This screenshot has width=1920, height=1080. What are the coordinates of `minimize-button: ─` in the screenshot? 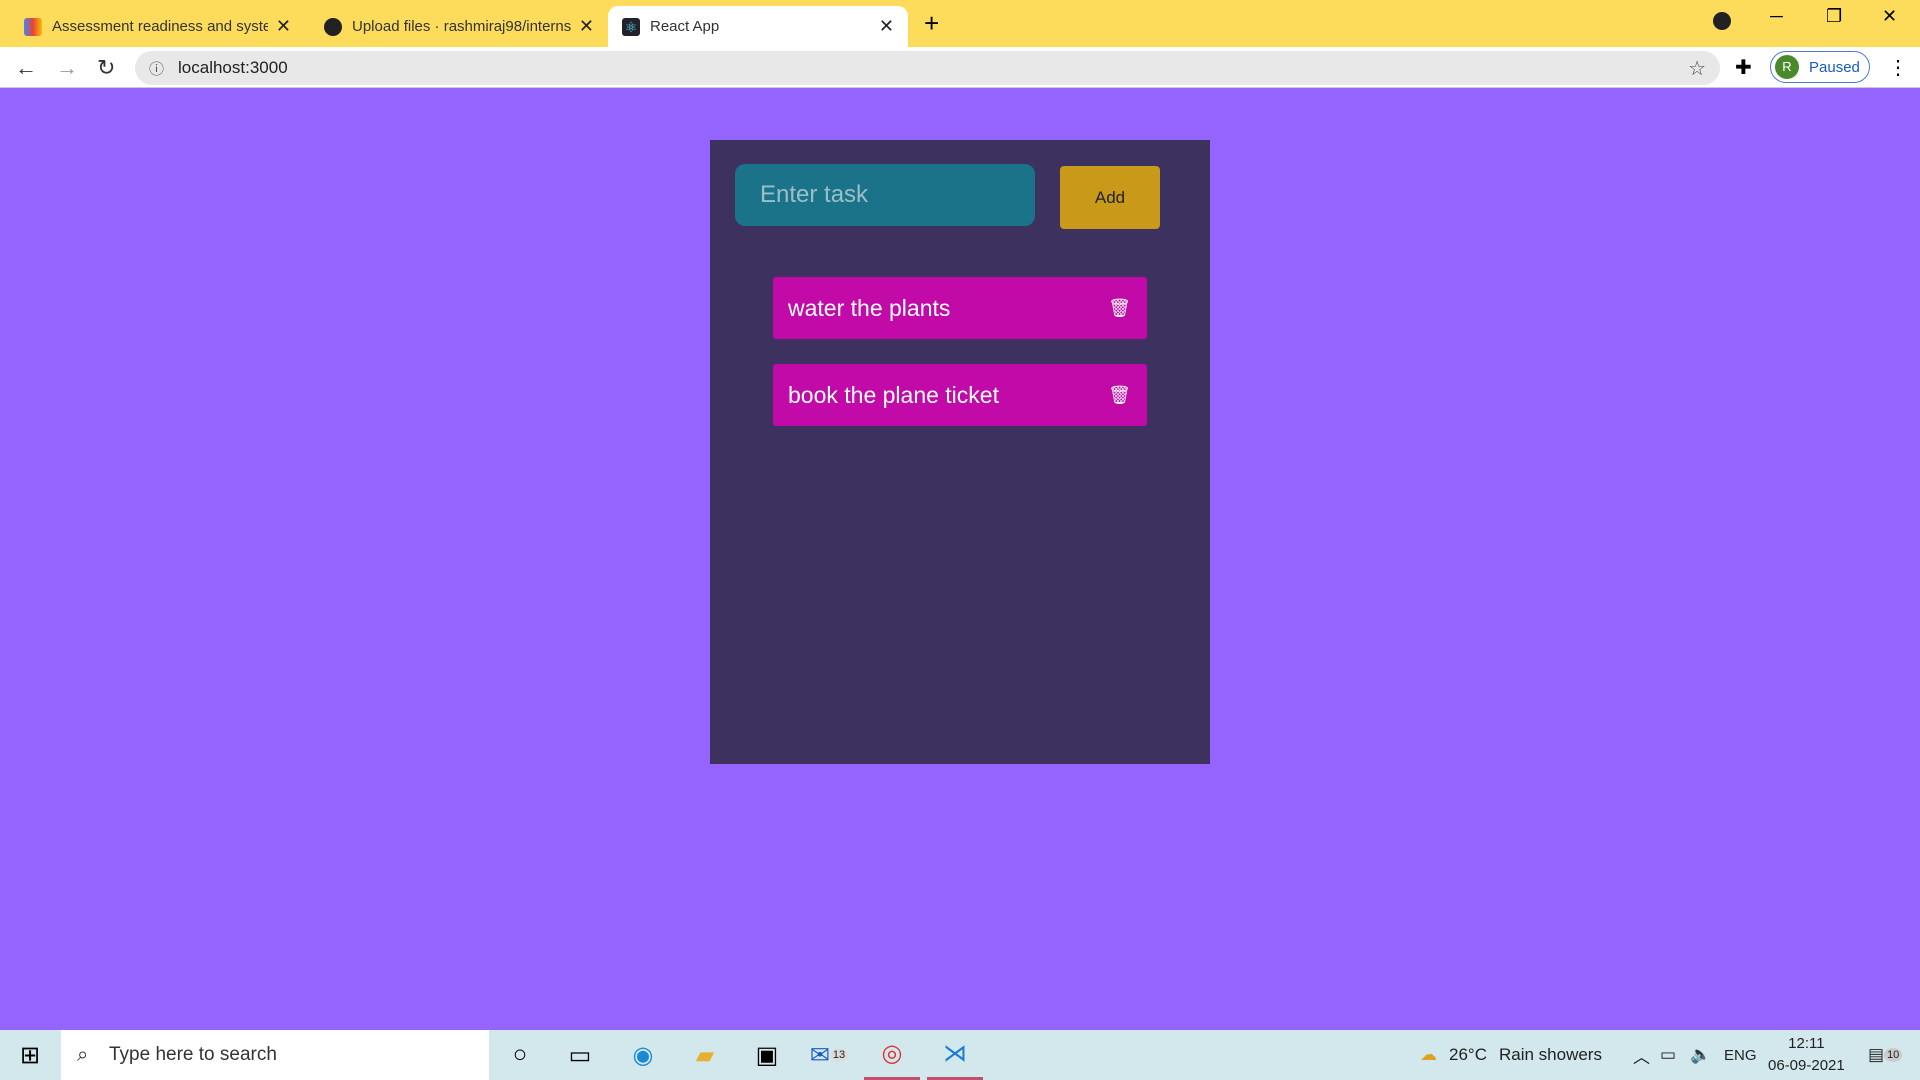 It's located at (1776, 16).